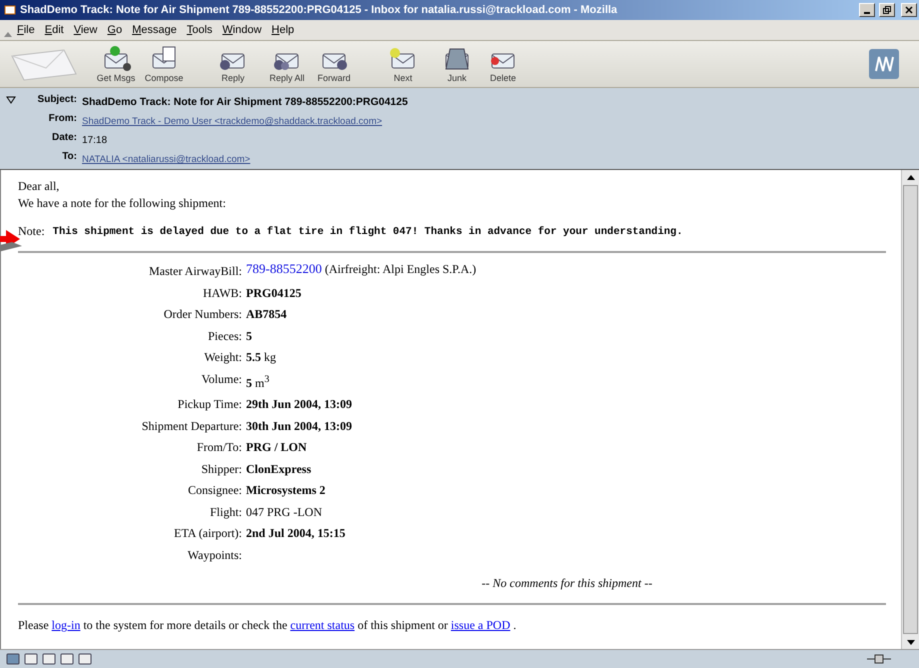  Describe the element at coordinates (122, 203) in the screenshot. I see `intro-text: We have a note for the following shipment:` at that location.